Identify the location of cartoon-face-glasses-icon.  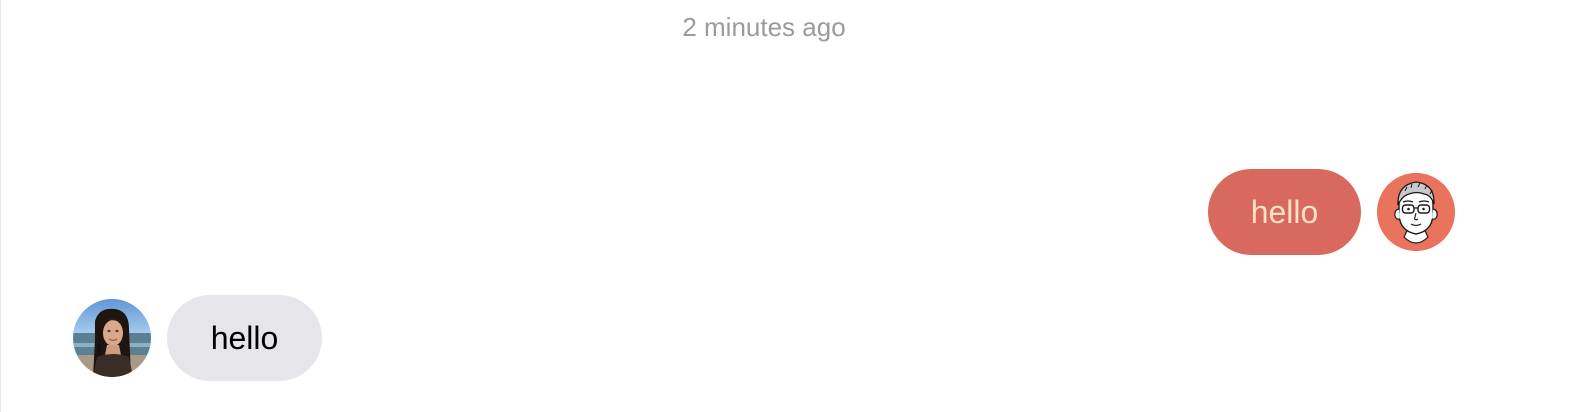
(1416, 212).